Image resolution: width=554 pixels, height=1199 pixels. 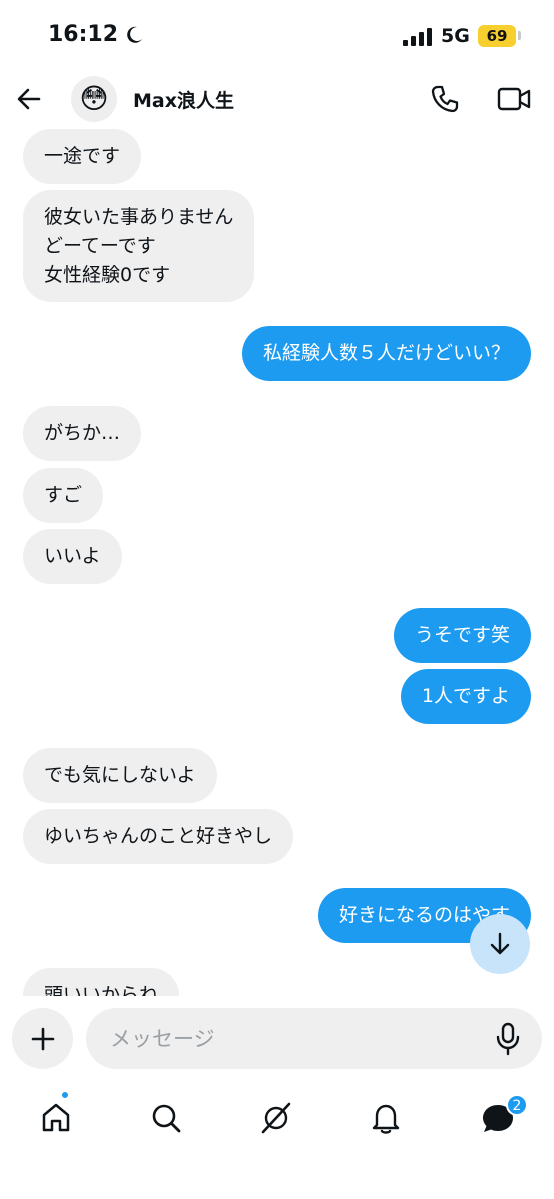 I want to click on phone-icon, so click(x=445, y=99).